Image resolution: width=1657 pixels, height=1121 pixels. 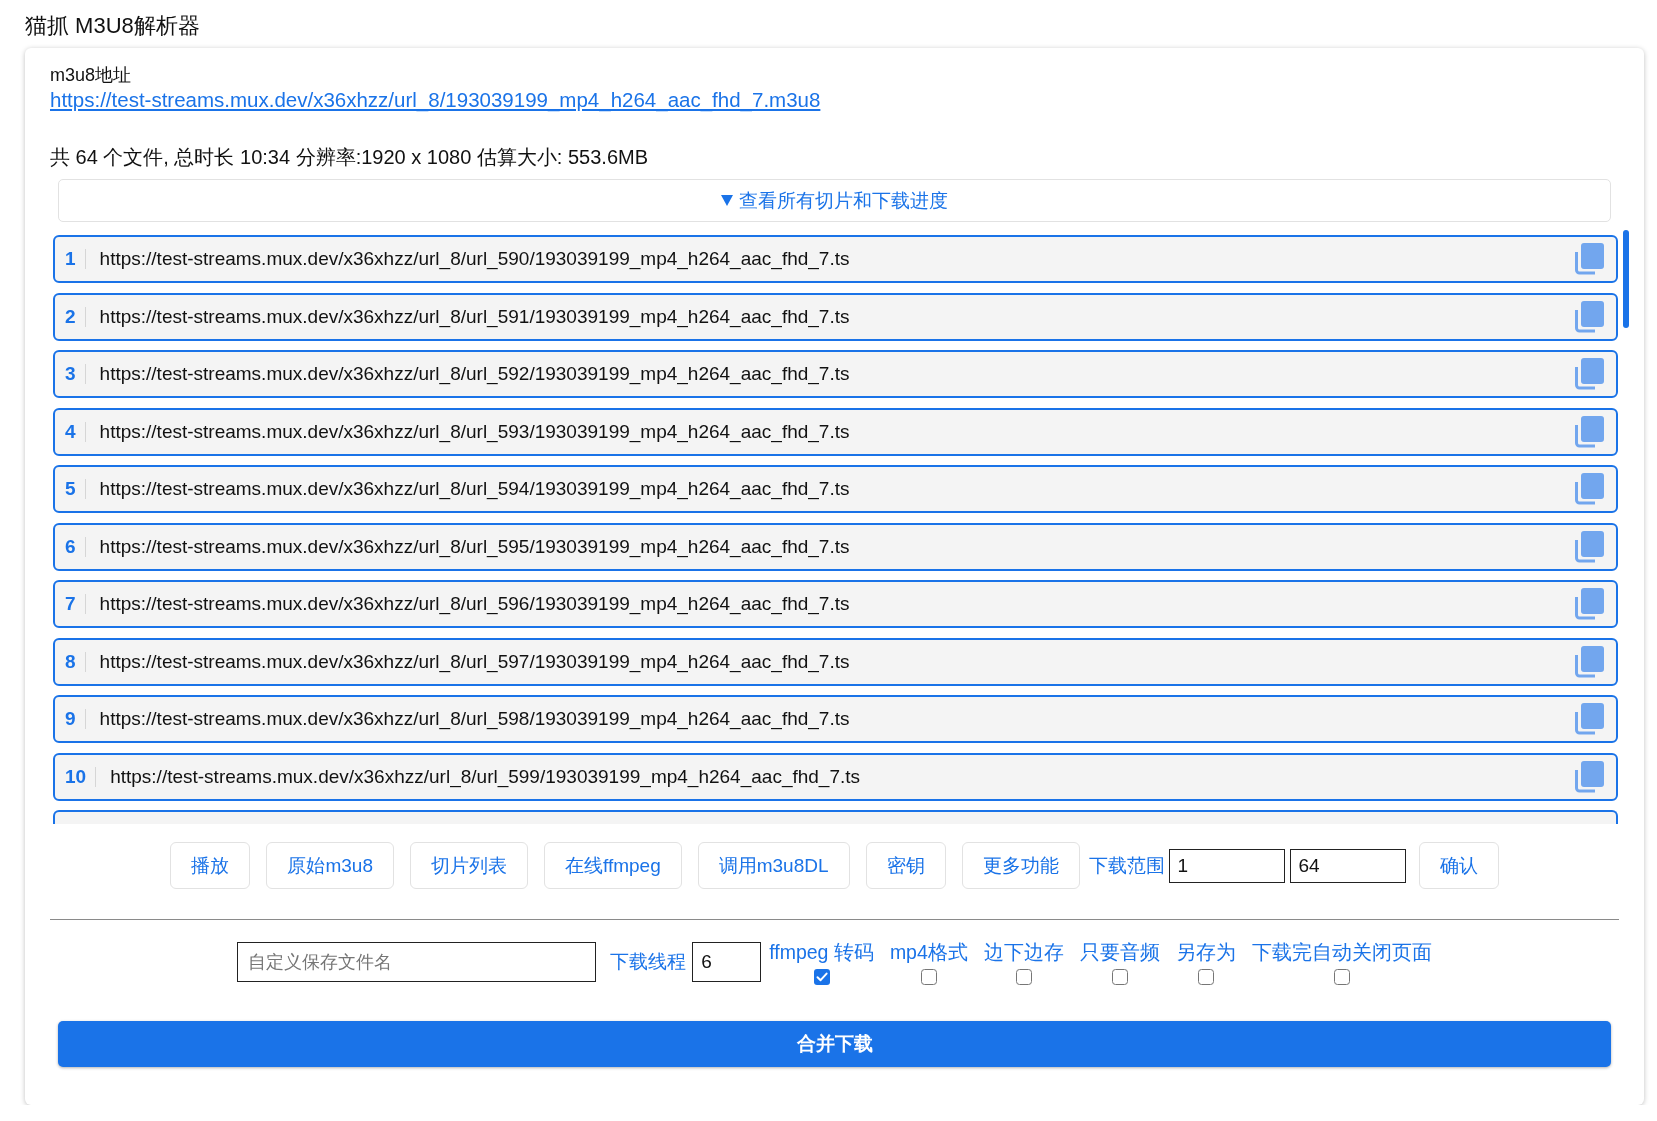 What do you see at coordinates (474, 604) in the screenshot?
I see `segment-url: https://test-streams.mux.dev/x36xhzz/url_8/url_596/193039199_mp4_h264_aac_fhd_7.ts` at bounding box center [474, 604].